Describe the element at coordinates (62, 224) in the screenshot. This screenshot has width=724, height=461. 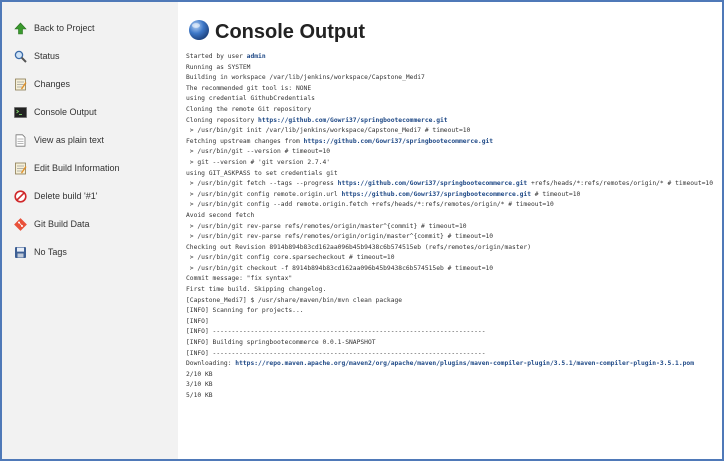
I see `sidebar-item-label: Git Build Data` at that location.